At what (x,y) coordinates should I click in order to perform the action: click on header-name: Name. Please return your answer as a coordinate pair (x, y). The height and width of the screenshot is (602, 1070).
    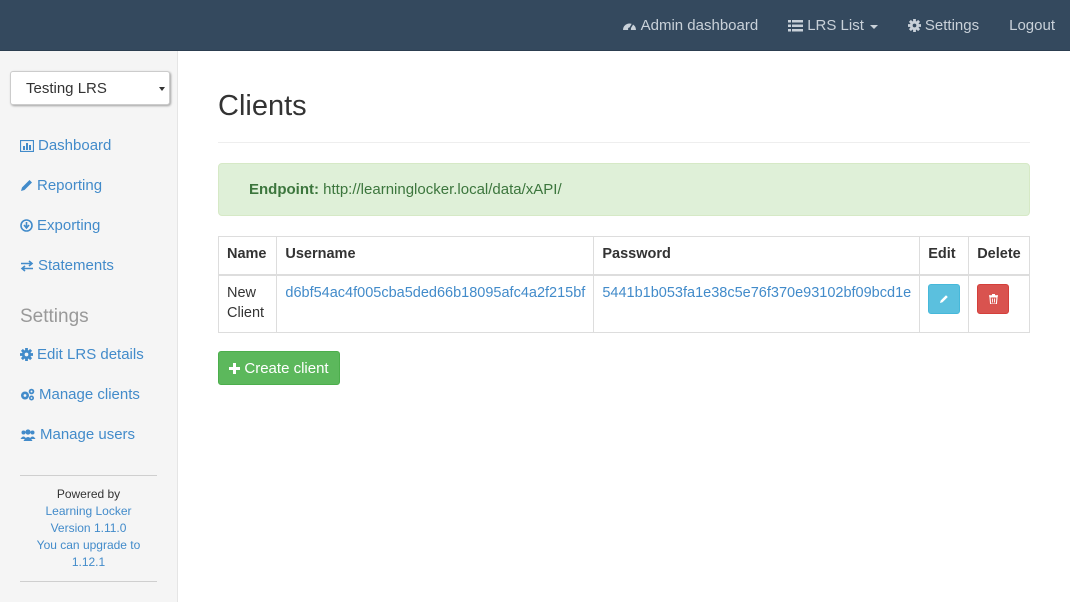
    Looking at the image, I should click on (247, 256).